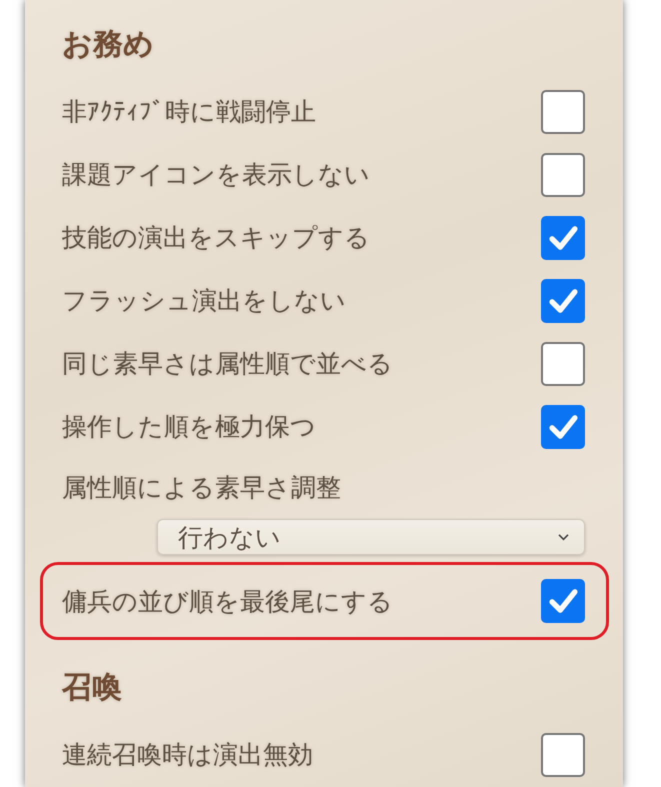  I want to click on dropdown: 行わない, so click(371, 537).